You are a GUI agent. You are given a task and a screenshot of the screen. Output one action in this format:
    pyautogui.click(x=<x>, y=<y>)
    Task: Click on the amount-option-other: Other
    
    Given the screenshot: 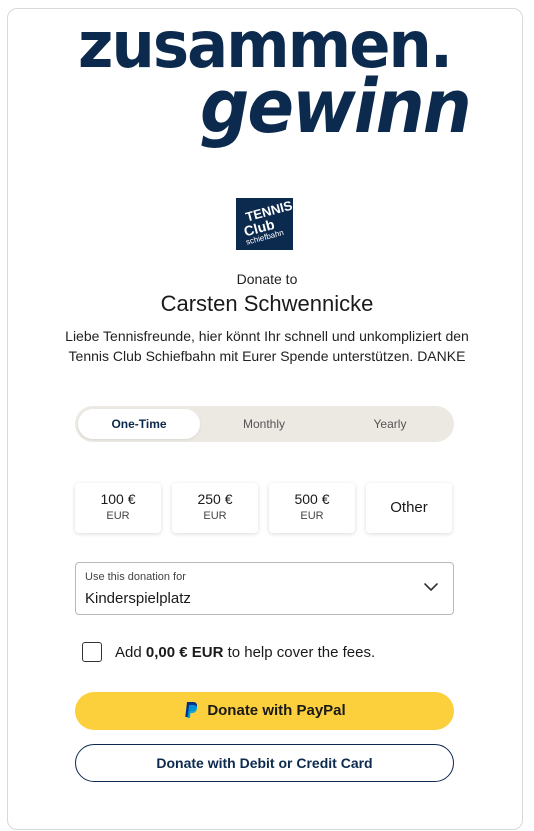 What is the action you would take?
    pyautogui.click(x=409, y=508)
    